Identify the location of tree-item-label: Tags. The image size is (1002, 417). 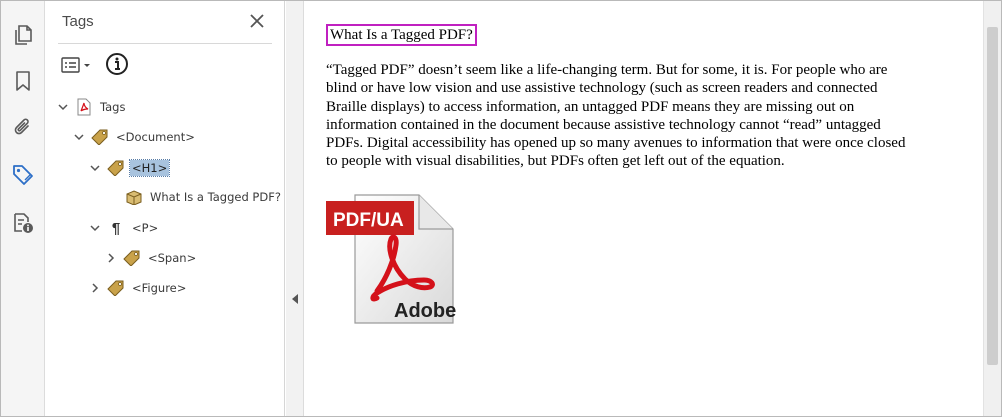
(113, 107).